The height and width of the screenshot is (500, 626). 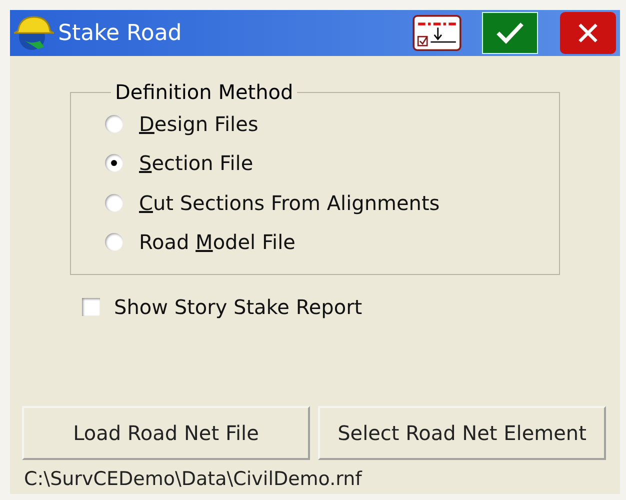 What do you see at coordinates (166, 433) in the screenshot?
I see `action-button: Load Road Net File` at bounding box center [166, 433].